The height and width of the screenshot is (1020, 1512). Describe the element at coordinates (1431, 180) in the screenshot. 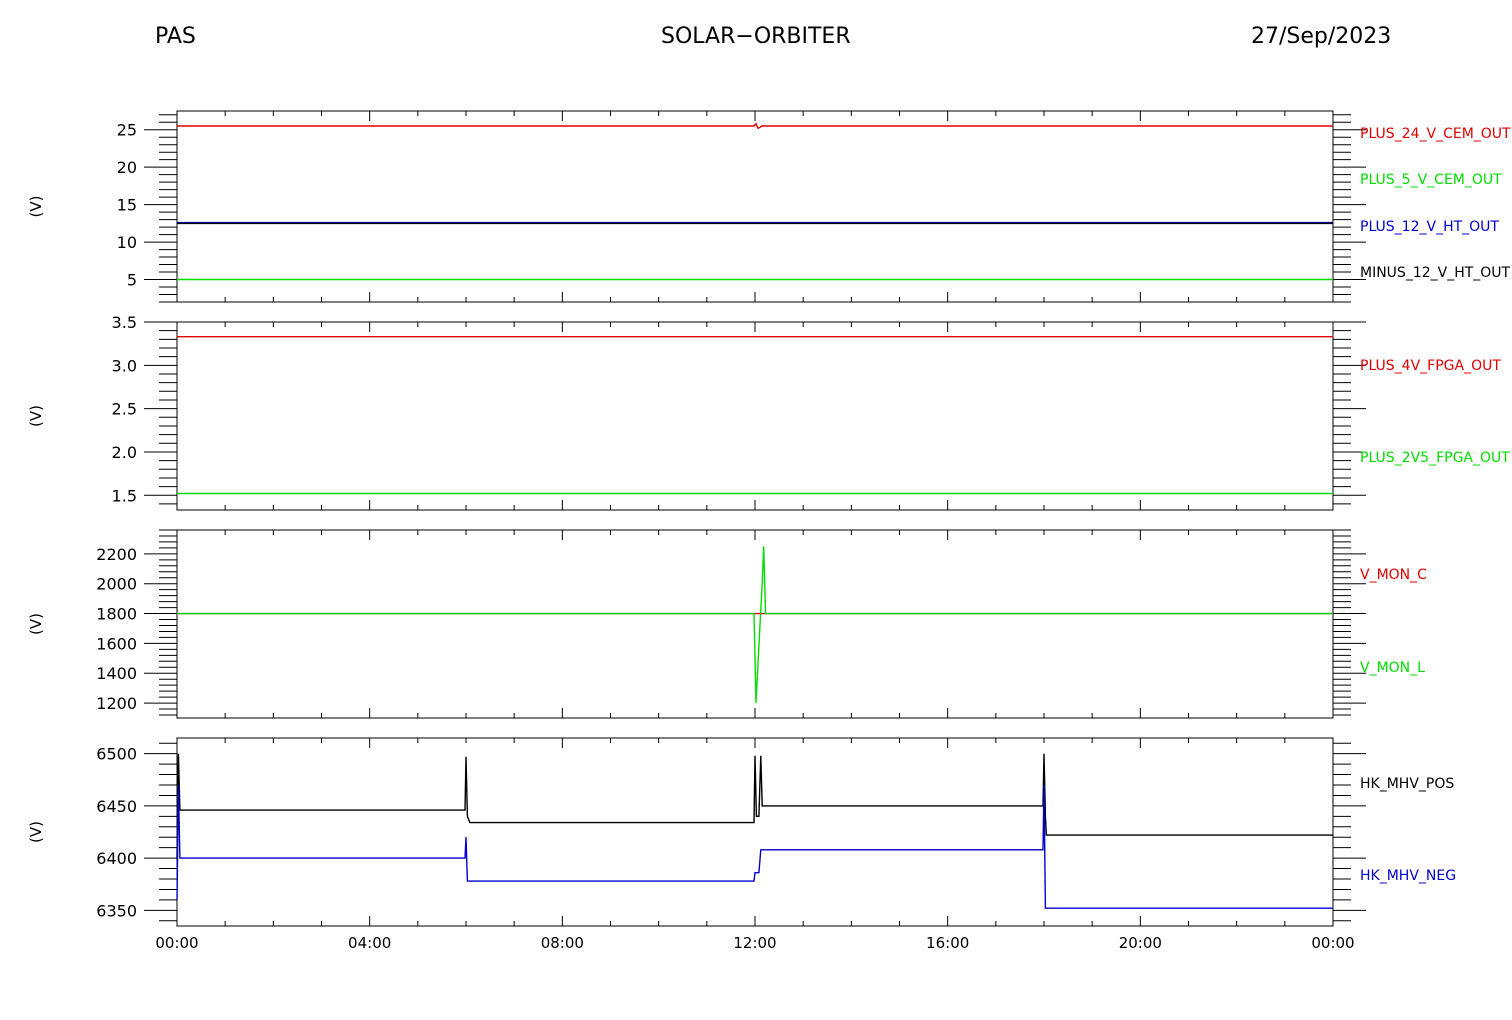

I see `legend-plus-5-v-cem-out: PLUS_5_V_CEM_OUT` at that location.